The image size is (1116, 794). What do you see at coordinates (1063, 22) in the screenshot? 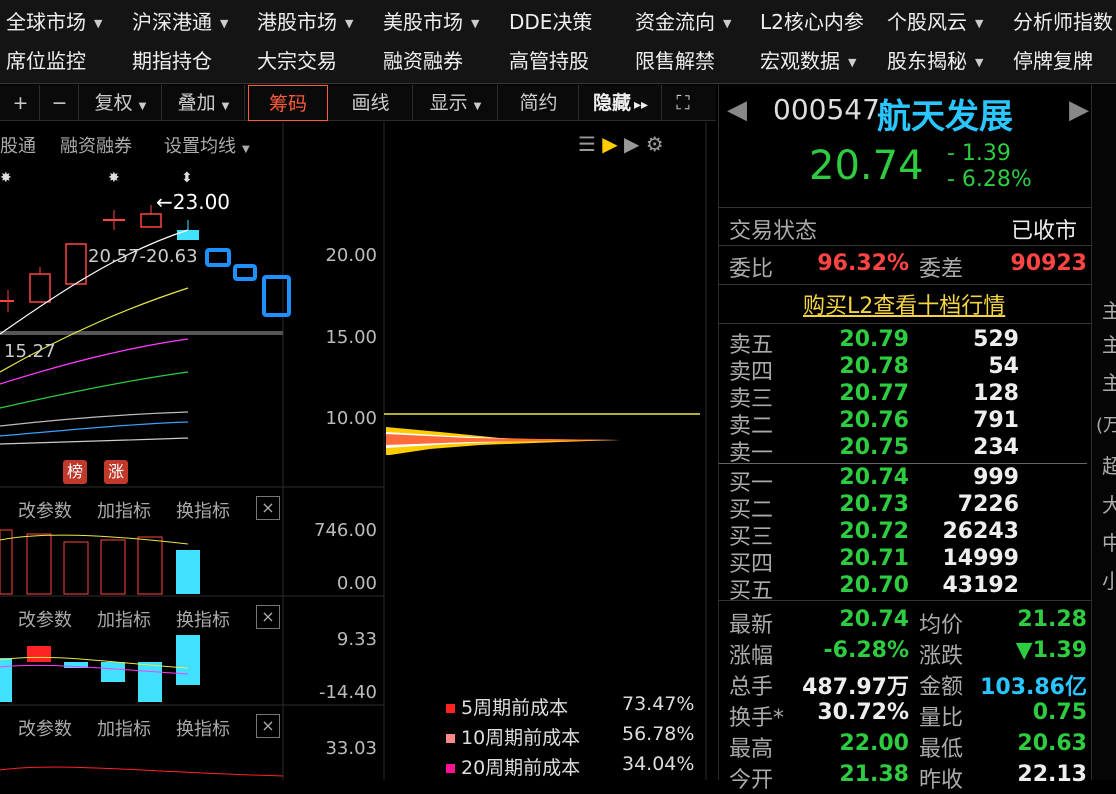
I see `nav-analyst-index: 分析师指数` at bounding box center [1063, 22].